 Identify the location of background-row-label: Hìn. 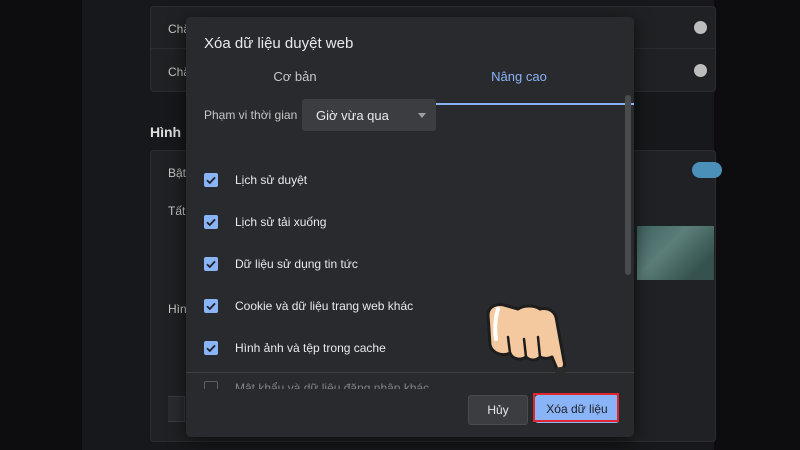
(177, 309).